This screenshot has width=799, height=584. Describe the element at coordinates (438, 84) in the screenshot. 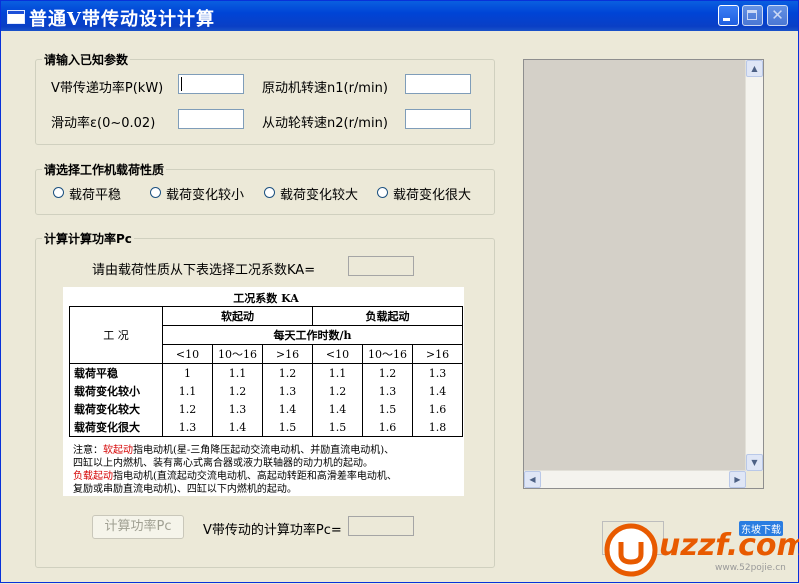

I see `n1-input` at that location.